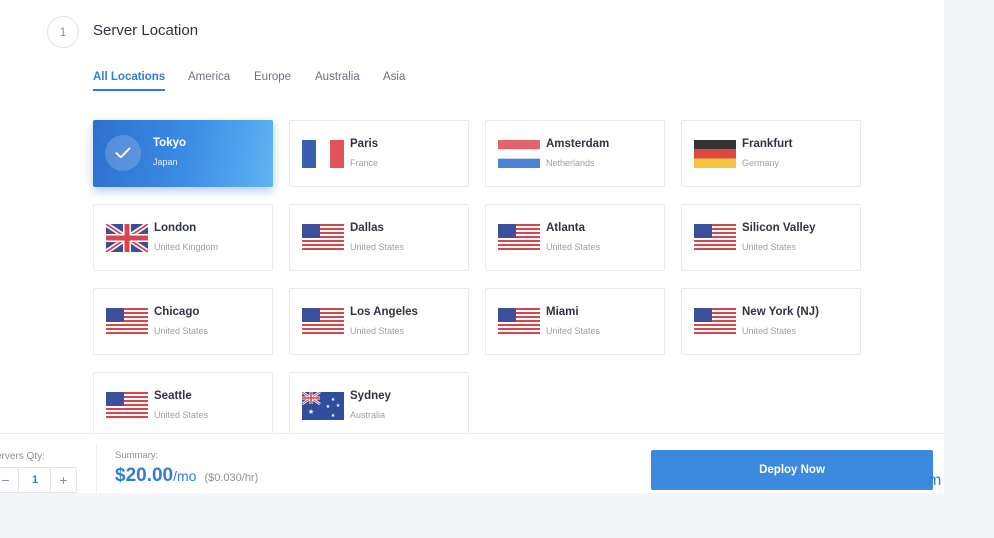 The width and height of the screenshot is (994, 538). What do you see at coordinates (519, 154) in the screenshot?
I see `netherlands-flag-icon` at bounding box center [519, 154].